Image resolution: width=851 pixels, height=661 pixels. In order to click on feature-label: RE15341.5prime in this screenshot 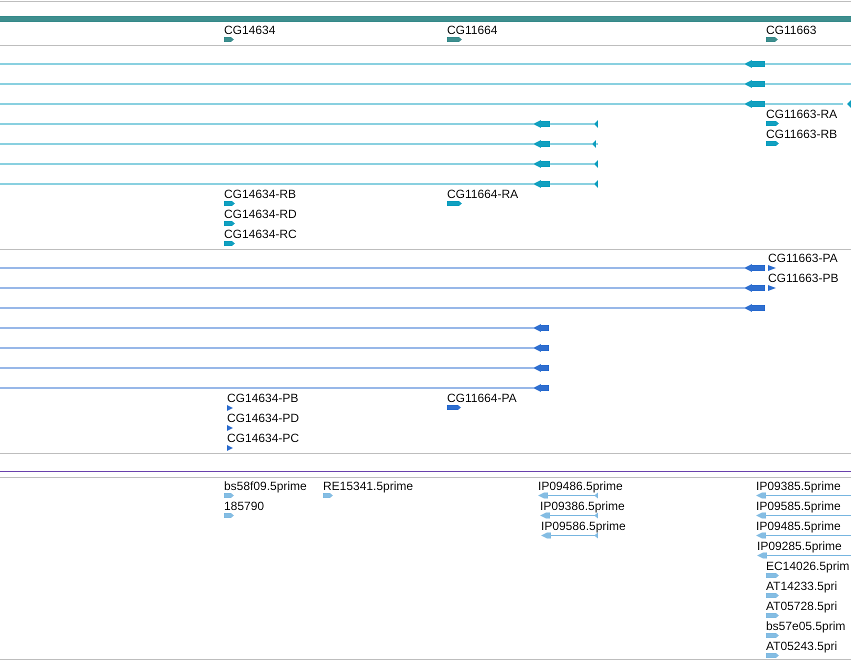, I will do `click(368, 486)`.